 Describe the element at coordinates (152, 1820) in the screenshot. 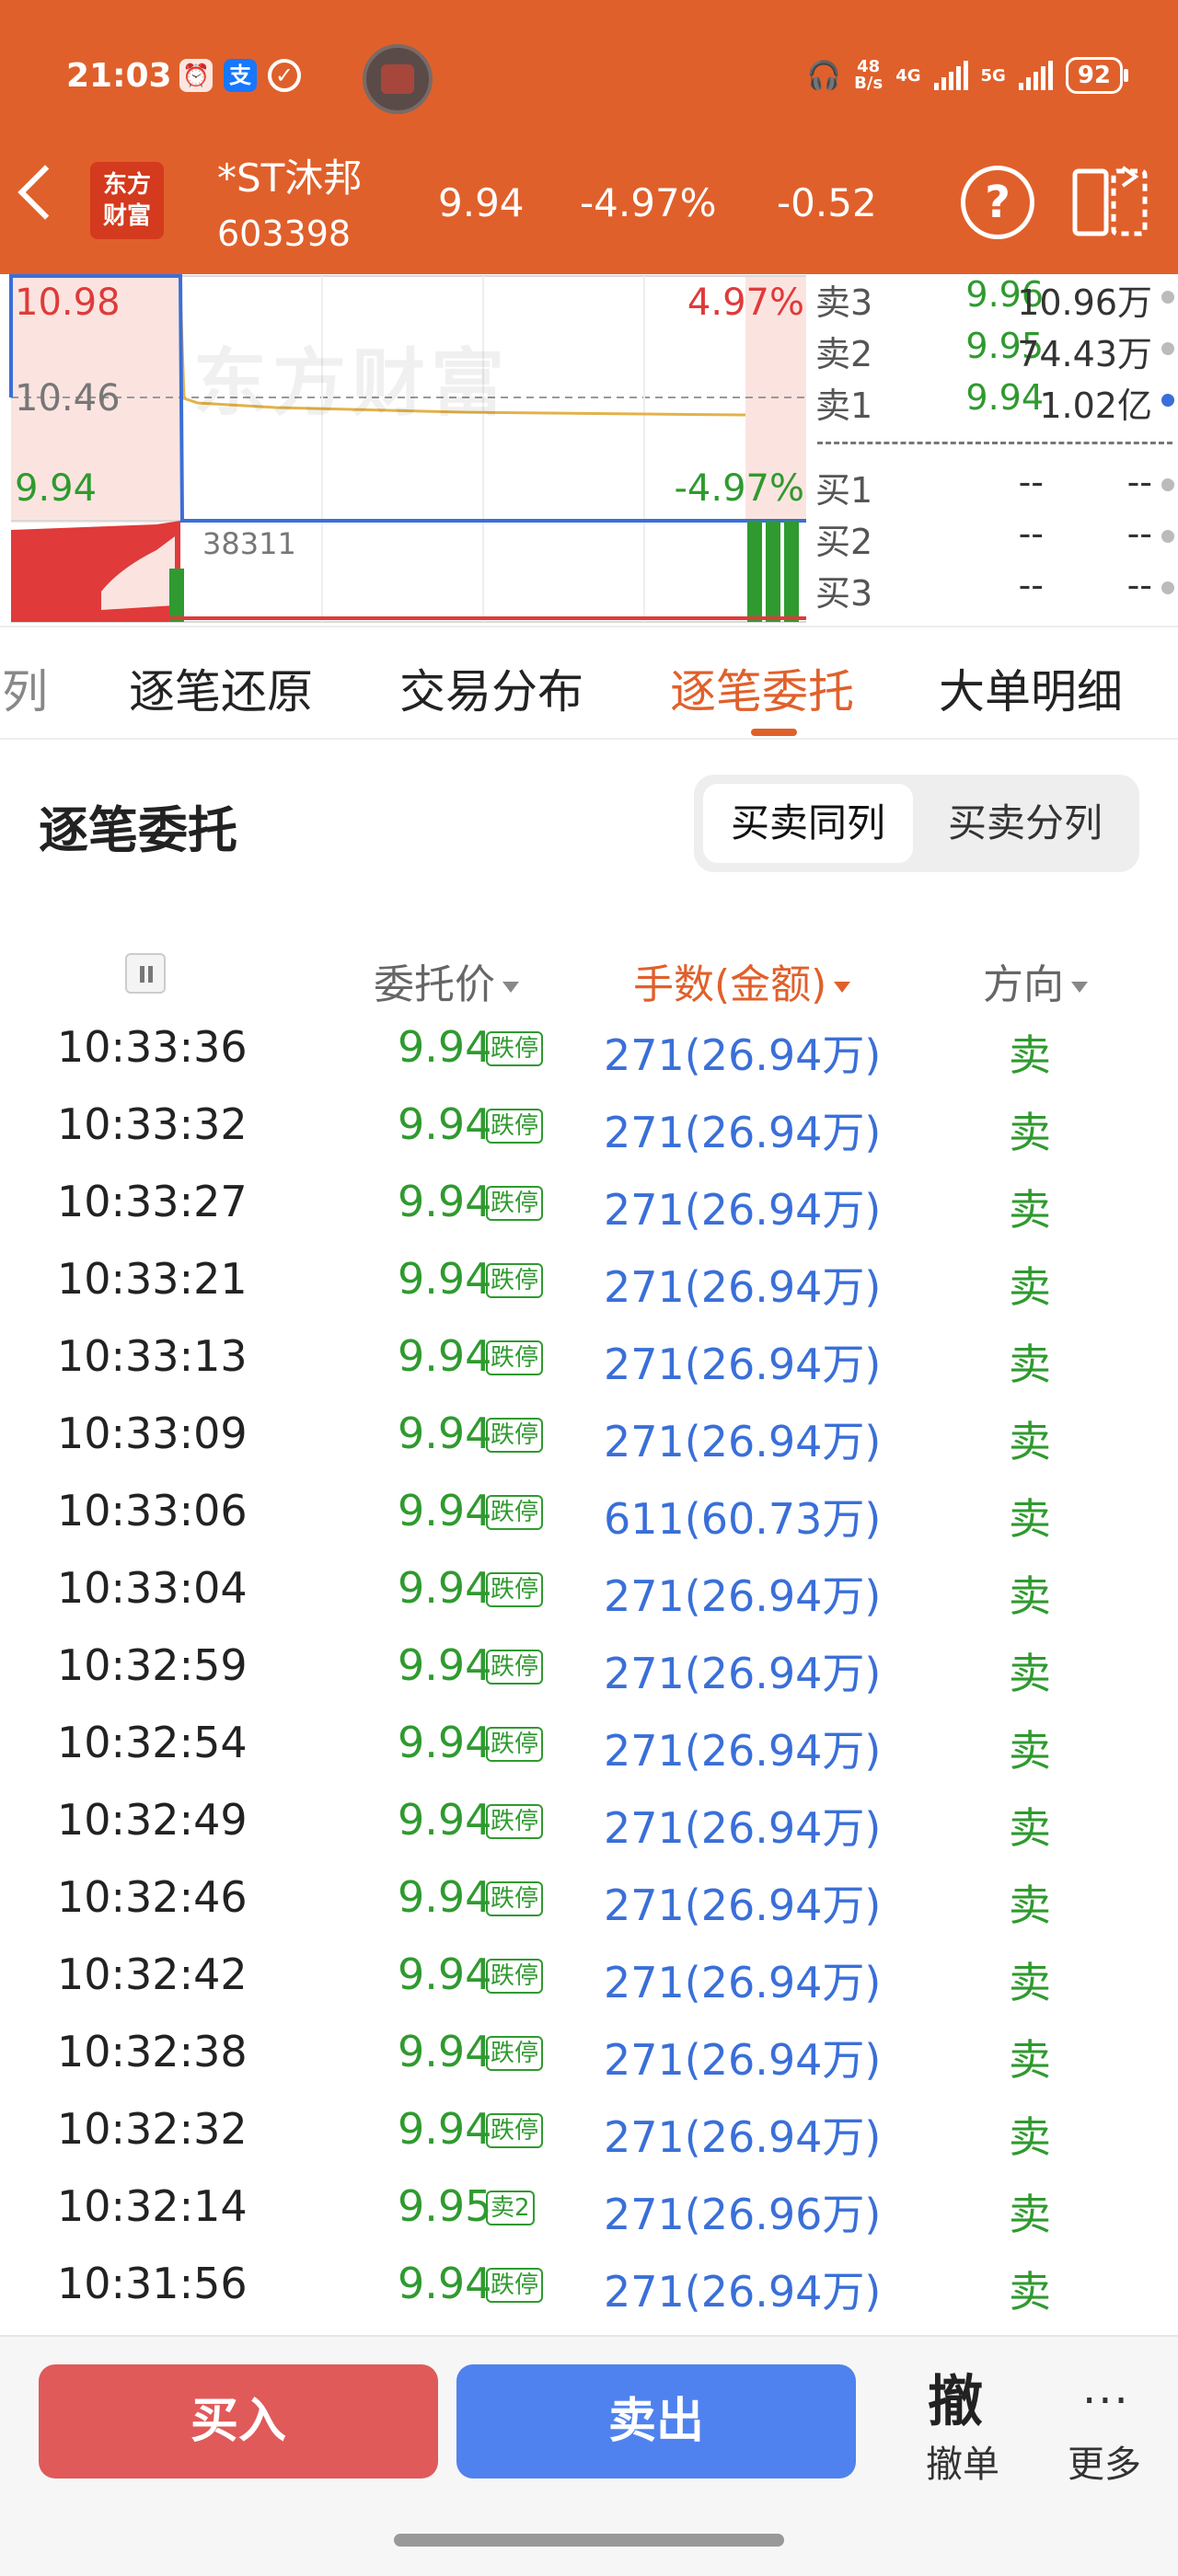

I see `order-time: 10:32:49` at that location.